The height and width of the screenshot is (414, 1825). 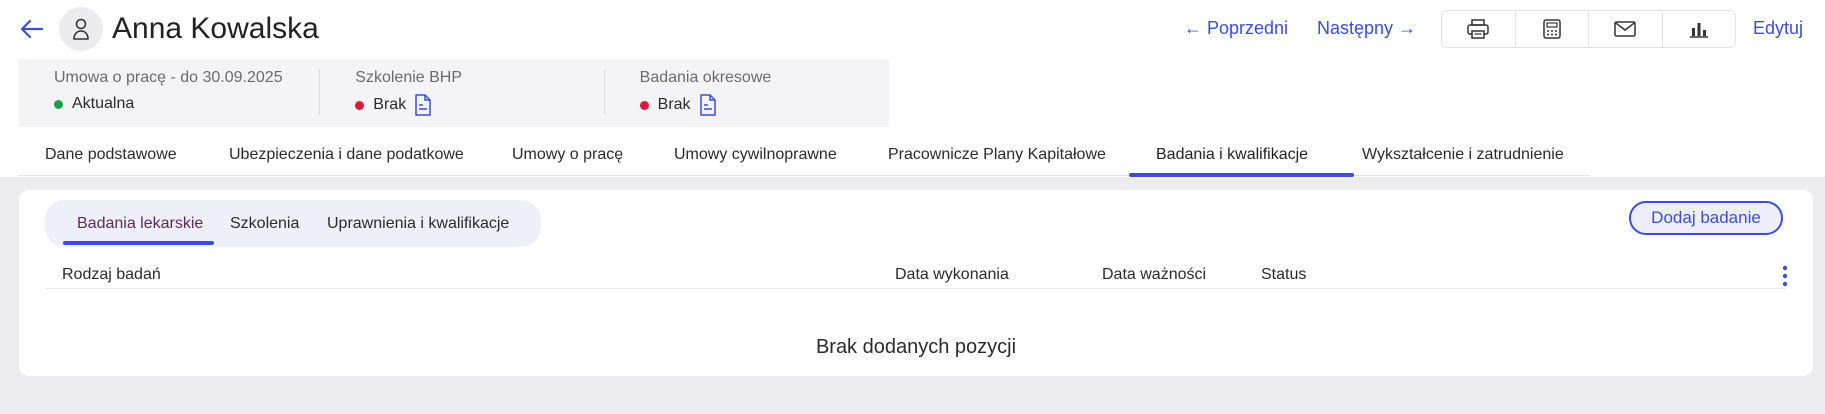 I want to click on contract-status: Aktualna, so click(x=187, y=104).